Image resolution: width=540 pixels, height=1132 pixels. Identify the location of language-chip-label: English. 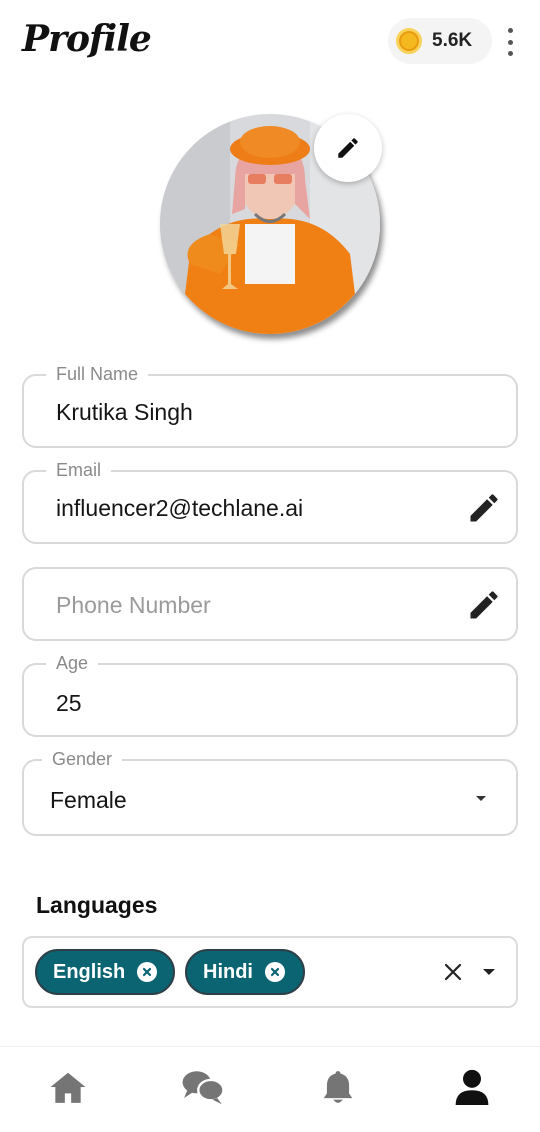
(89, 971).